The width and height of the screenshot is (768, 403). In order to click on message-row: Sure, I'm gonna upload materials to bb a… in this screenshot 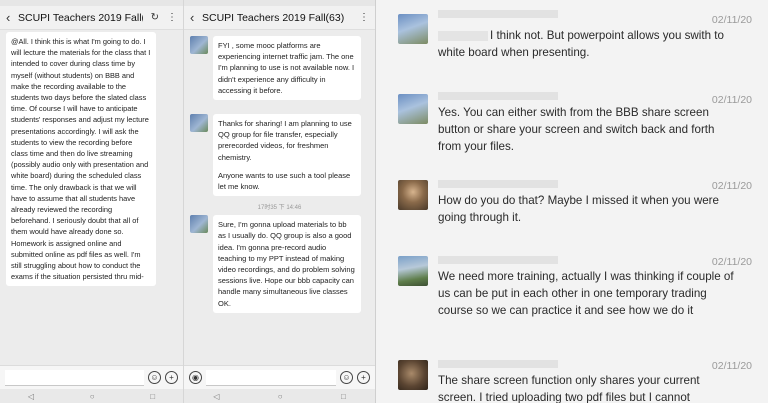, I will do `click(279, 264)`.